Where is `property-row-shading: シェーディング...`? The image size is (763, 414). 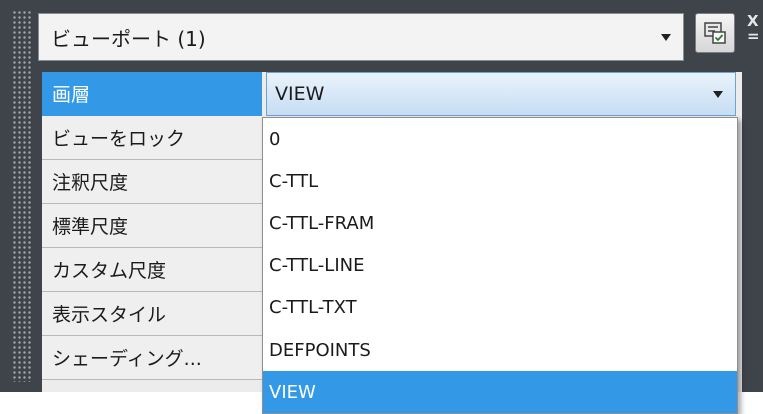
property-row-shading: シェーディング... is located at coordinates (152, 358).